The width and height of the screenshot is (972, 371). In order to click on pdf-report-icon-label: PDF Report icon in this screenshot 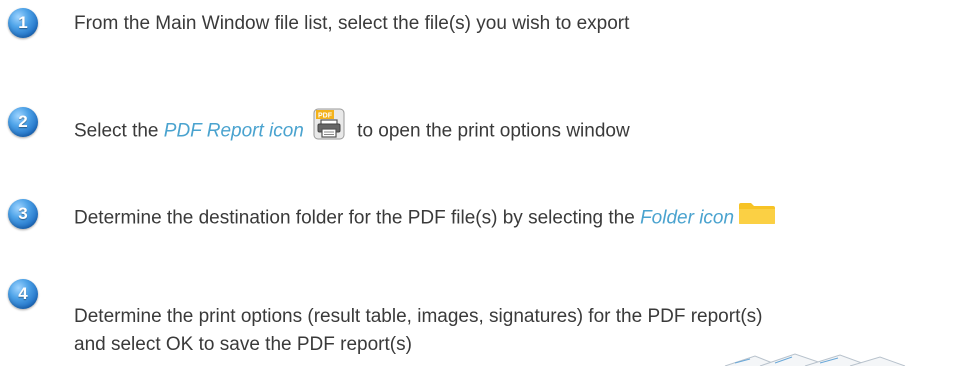, I will do `click(233, 131)`.